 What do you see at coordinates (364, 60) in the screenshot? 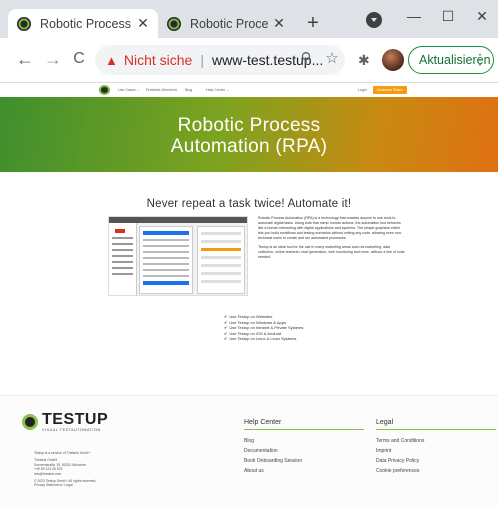
I see `extensions-puzzle-icon: ✱` at bounding box center [364, 60].